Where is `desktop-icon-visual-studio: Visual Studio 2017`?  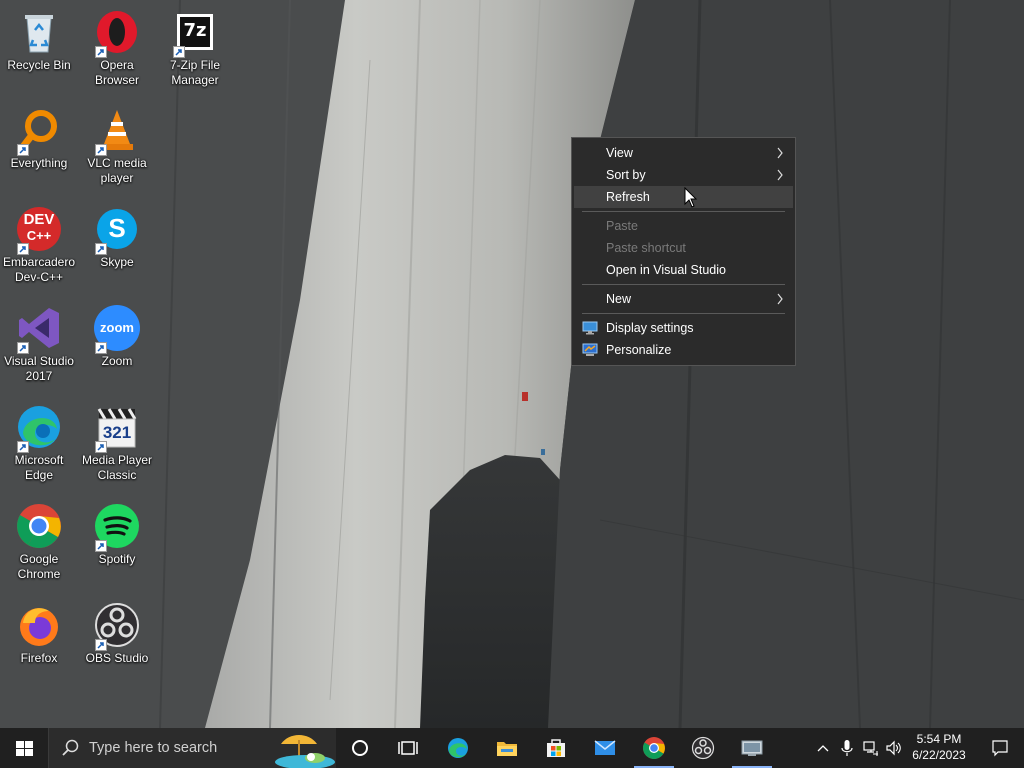 desktop-icon-visual-studio: Visual Studio 2017 is located at coordinates (39, 344).